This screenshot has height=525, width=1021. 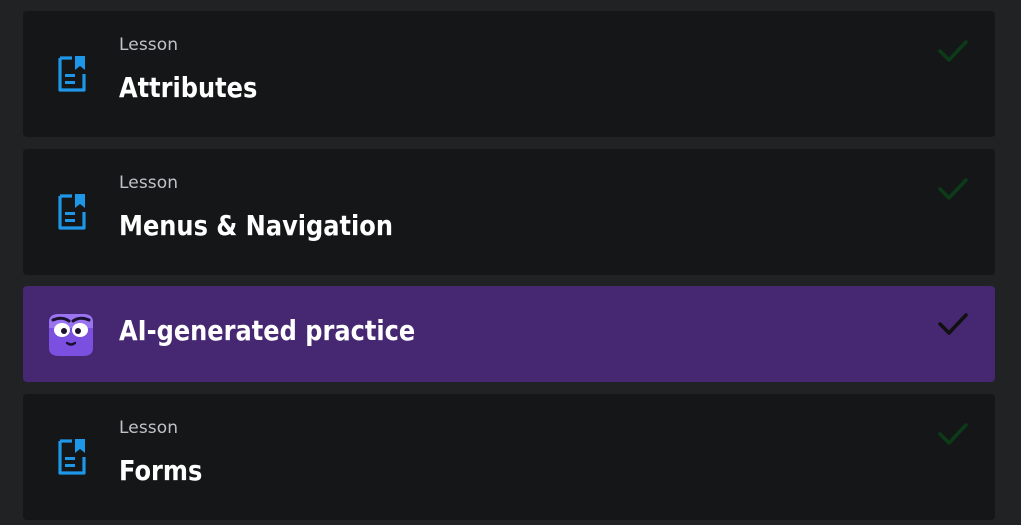 What do you see at coordinates (188, 87) in the screenshot?
I see `lesson-title: Attributes` at bounding box center [188, 87].